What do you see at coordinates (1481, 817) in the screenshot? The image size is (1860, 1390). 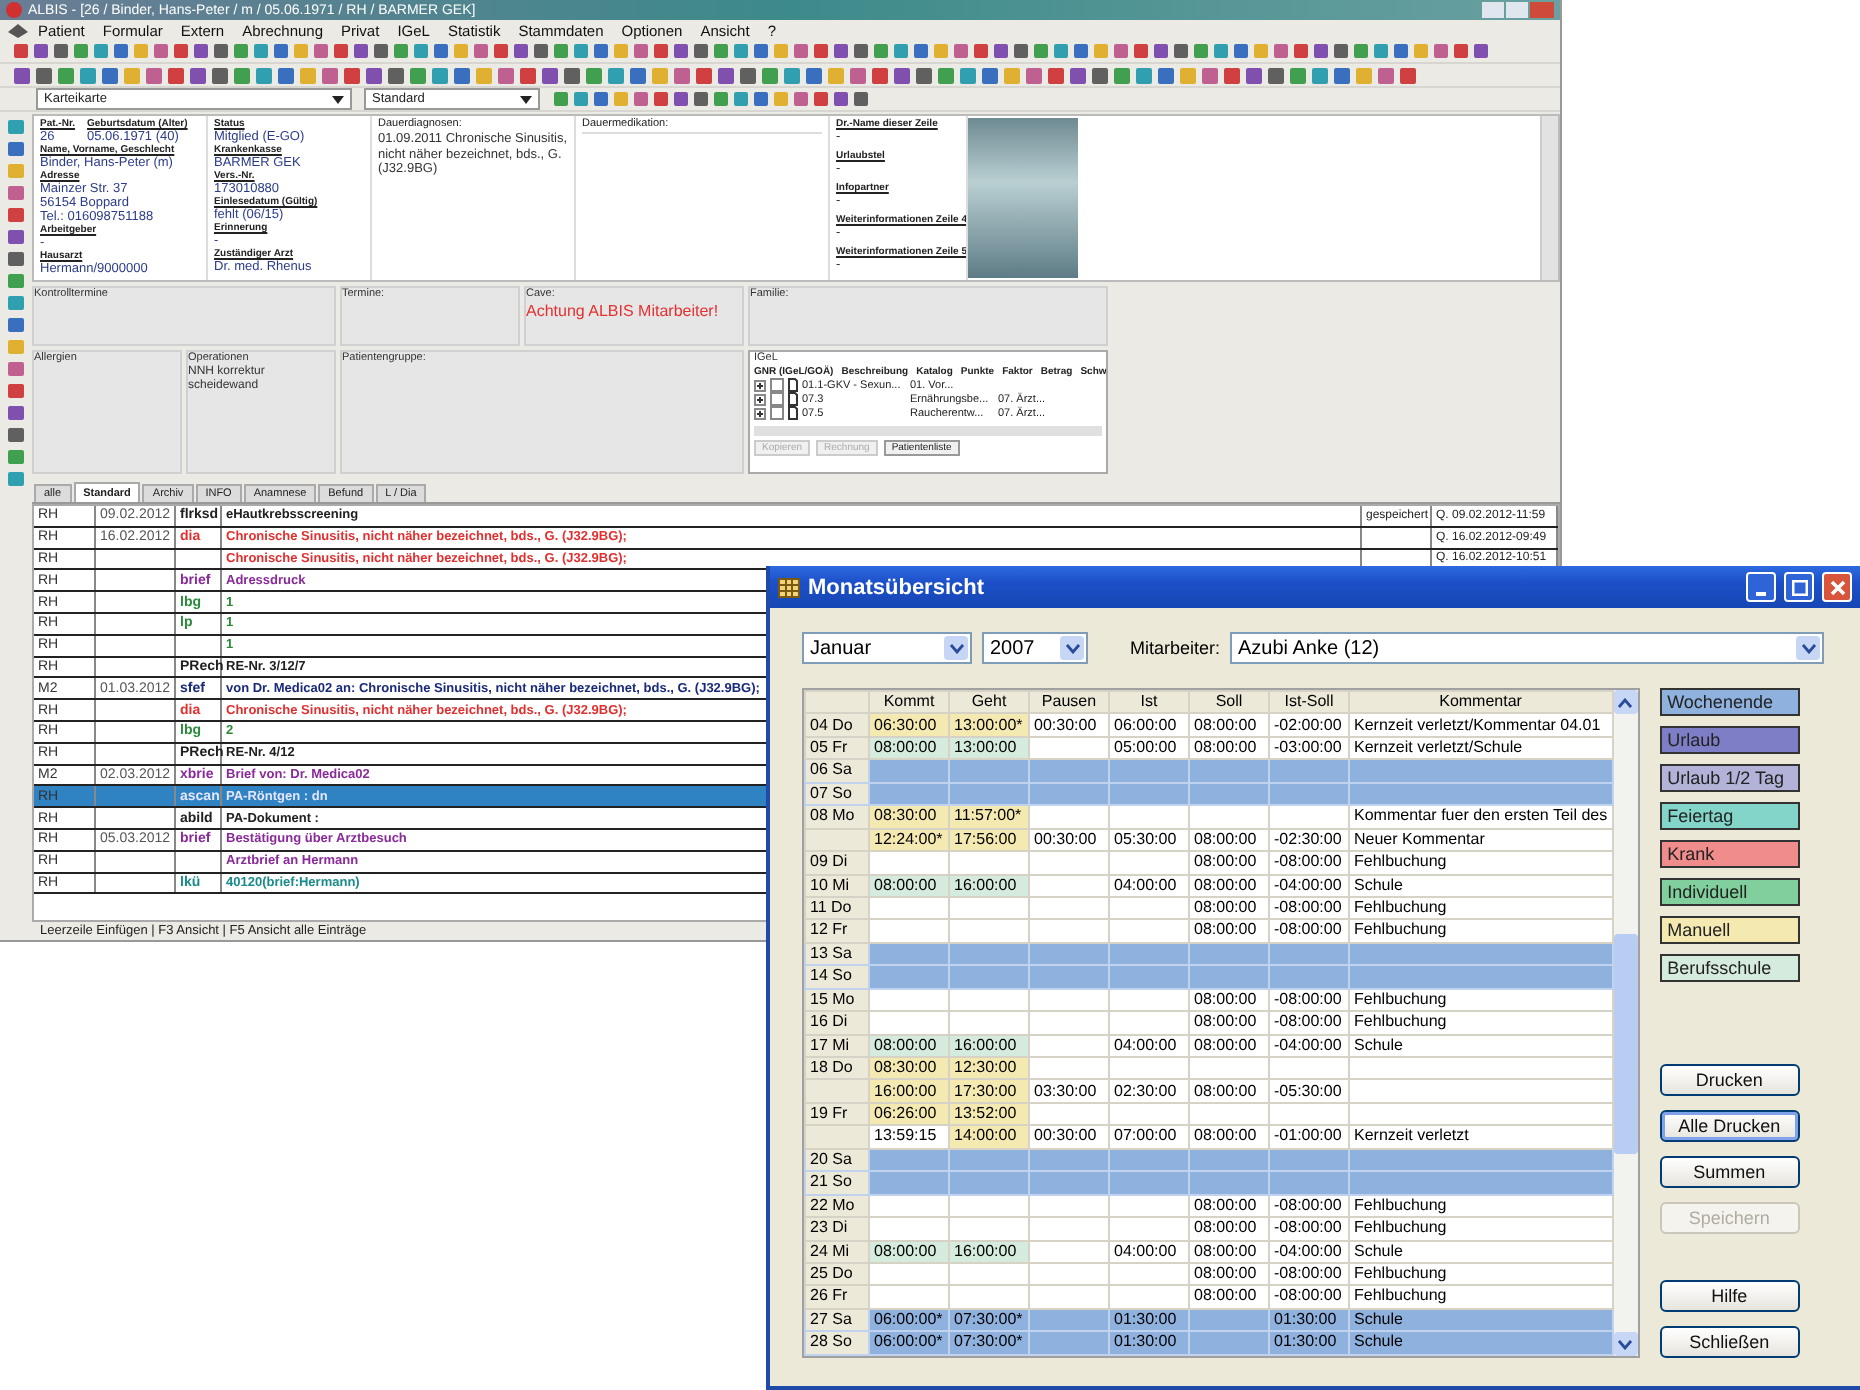 I see `table-cell: Kommentar fuer den ersten Teil des` at bounding box center [1481, 817].